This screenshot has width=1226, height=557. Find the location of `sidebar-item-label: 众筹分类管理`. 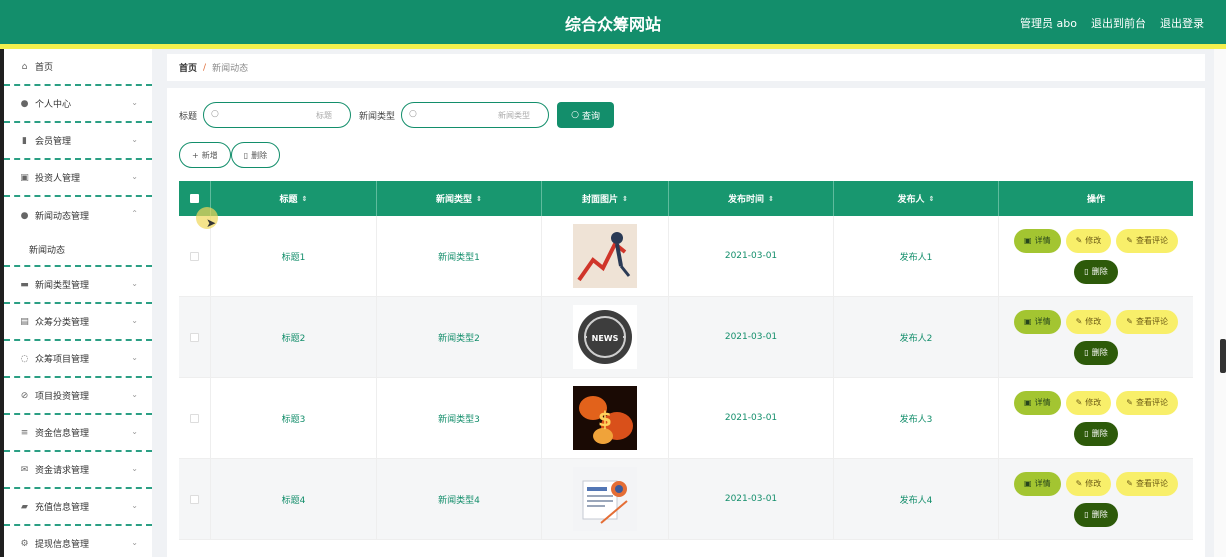

sidebar-item-label: 众筹分类管理 is located at coordinates (62, 323).